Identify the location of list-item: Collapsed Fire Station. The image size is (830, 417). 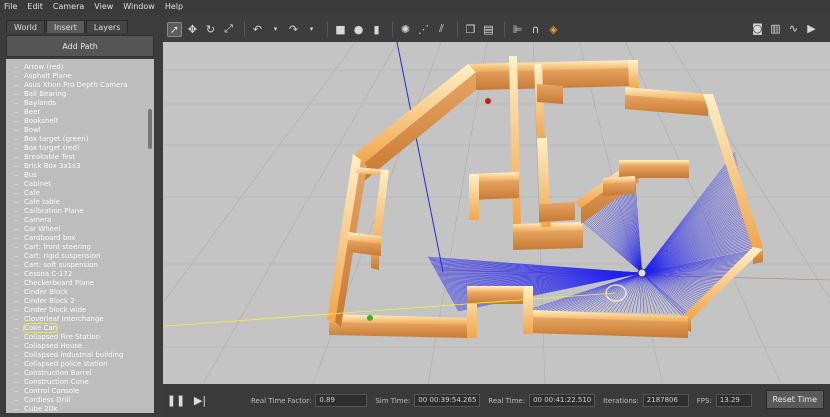
(84, 337).